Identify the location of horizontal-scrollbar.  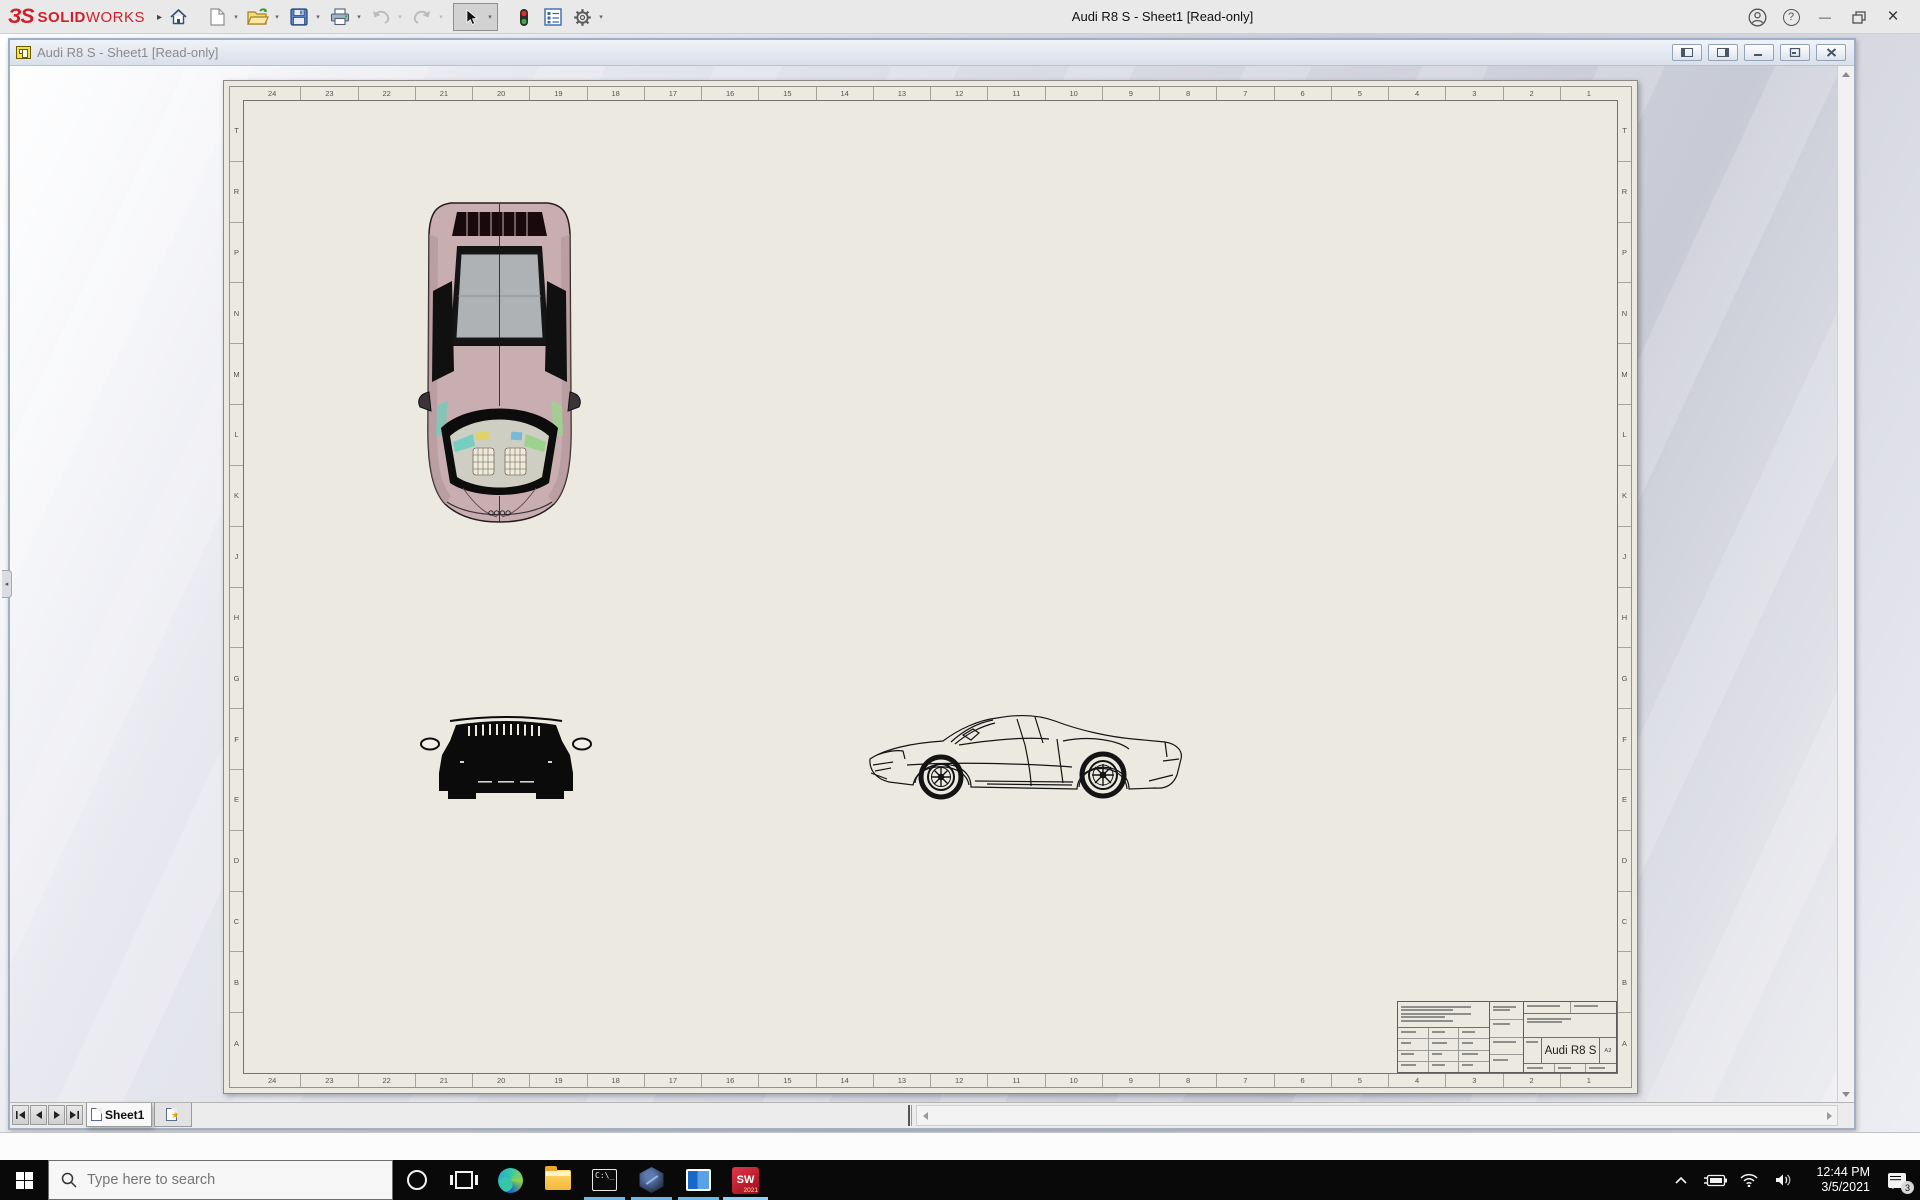
(1377, 1115).